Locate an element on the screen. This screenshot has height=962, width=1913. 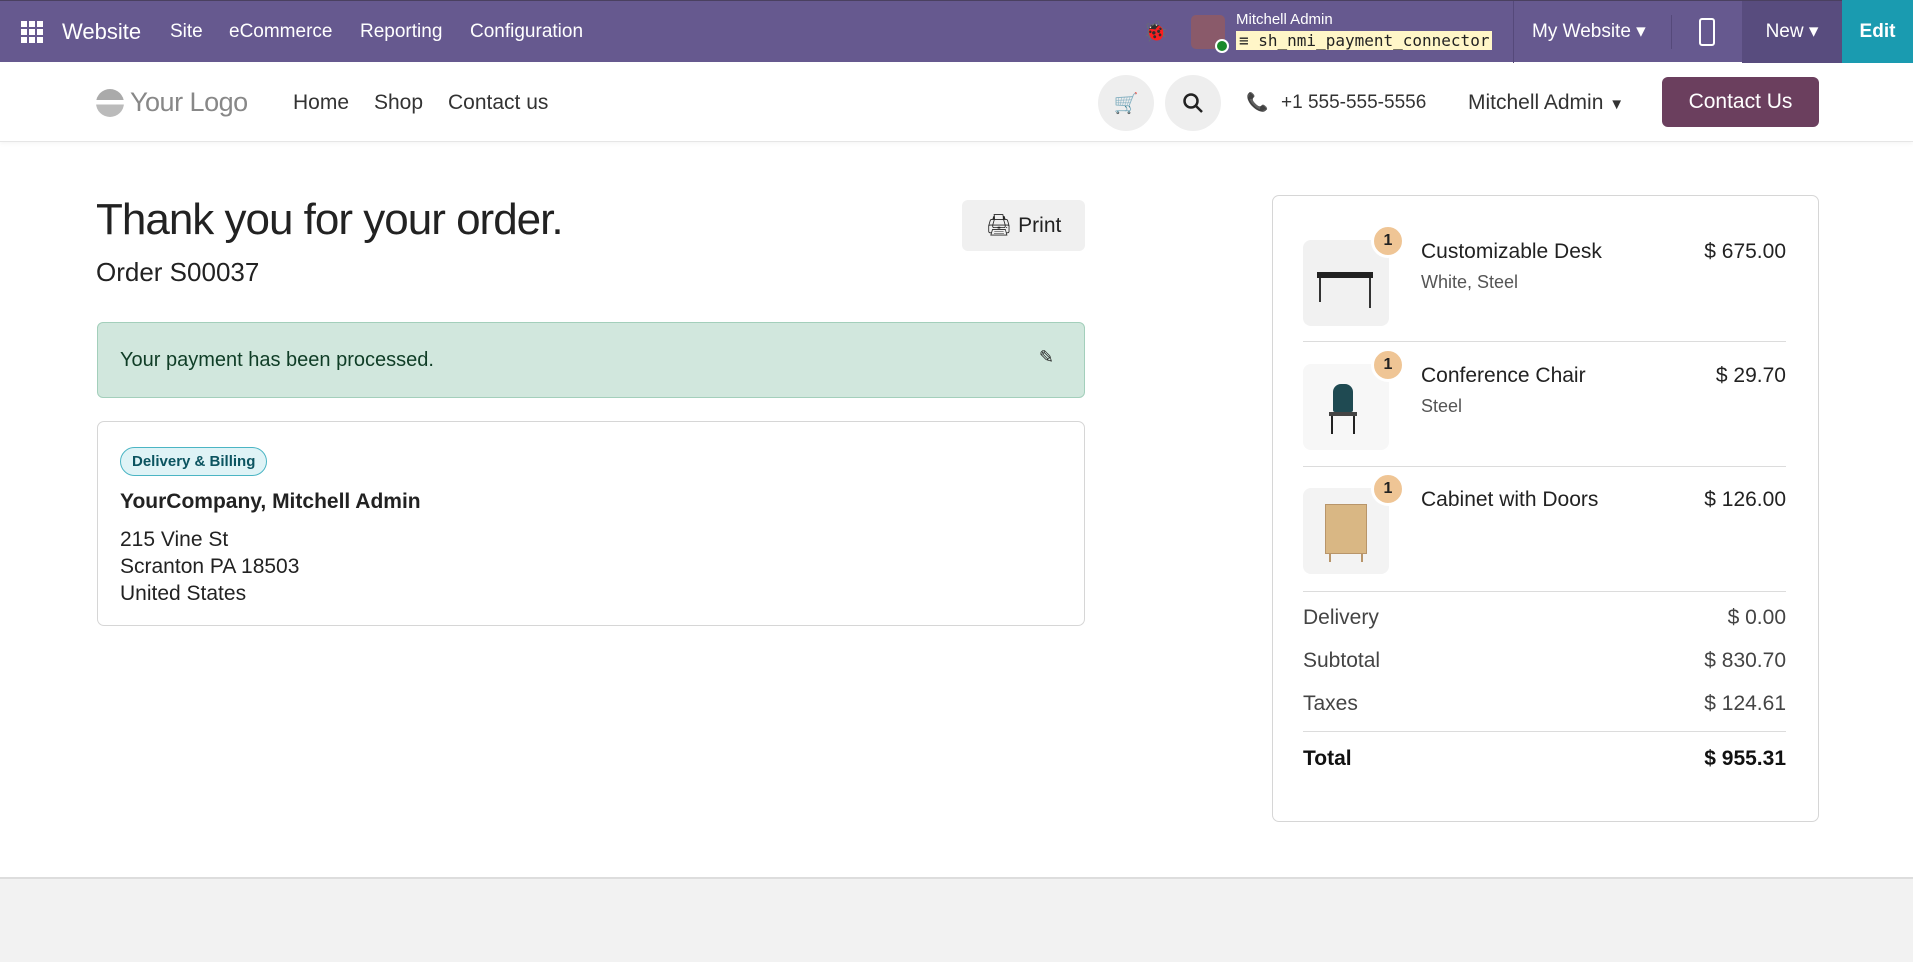
nav-home: Home is located at coordinates (321, 102).